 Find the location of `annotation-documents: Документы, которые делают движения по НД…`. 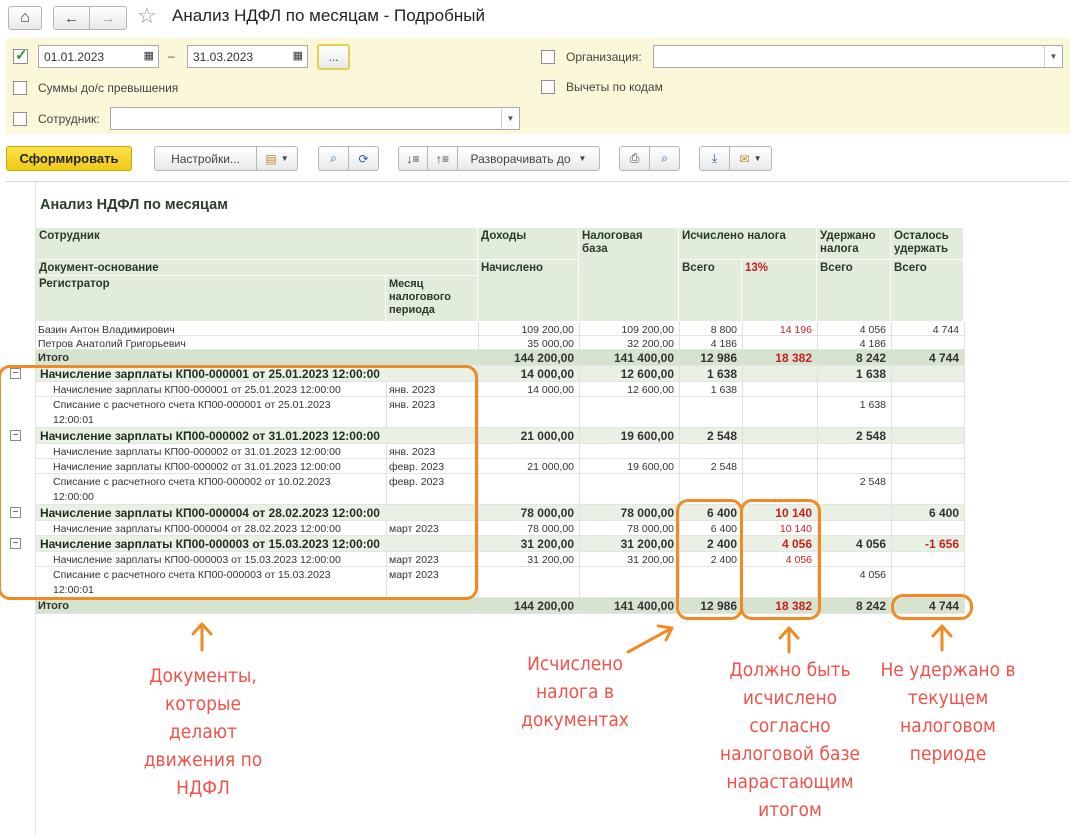

annotation-documents: Документы, которые делают движения по НД… is located at coordinates (203, 732).